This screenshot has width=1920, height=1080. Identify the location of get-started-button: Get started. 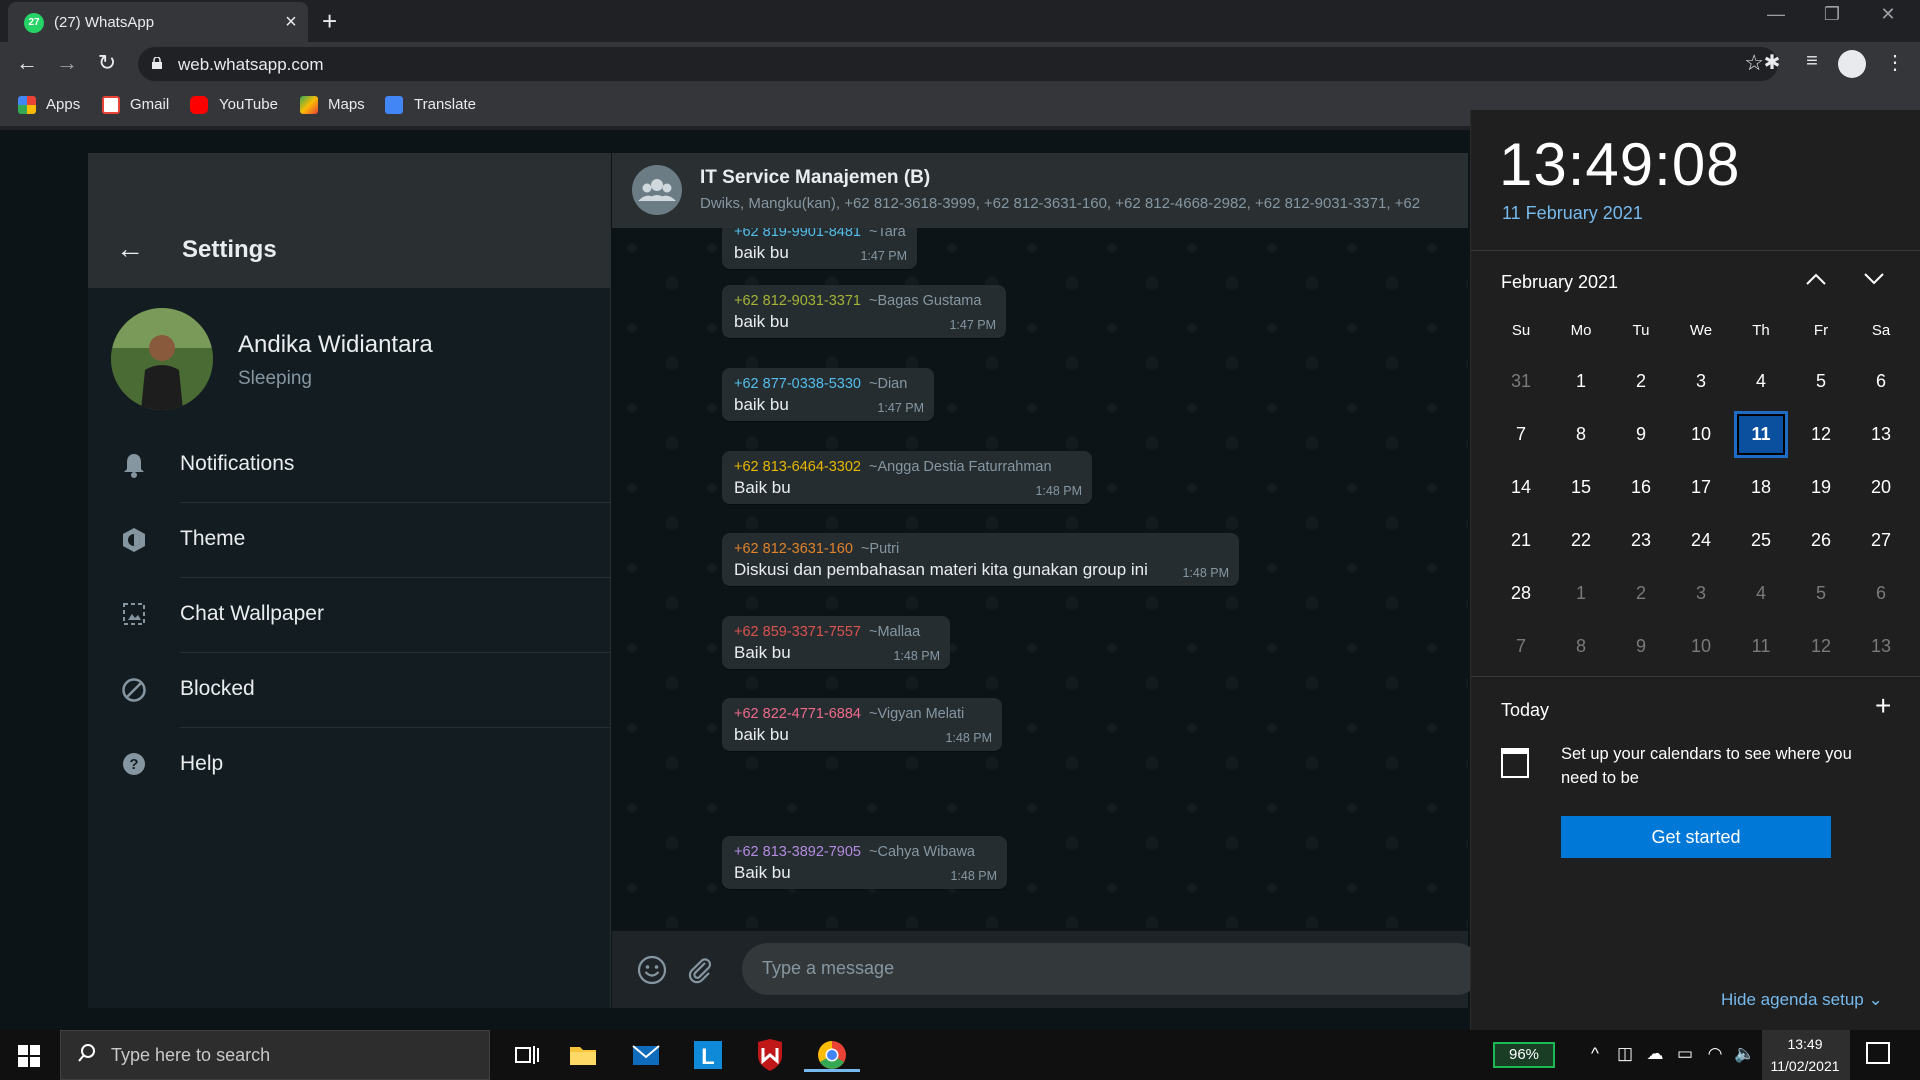
(1696, 837).